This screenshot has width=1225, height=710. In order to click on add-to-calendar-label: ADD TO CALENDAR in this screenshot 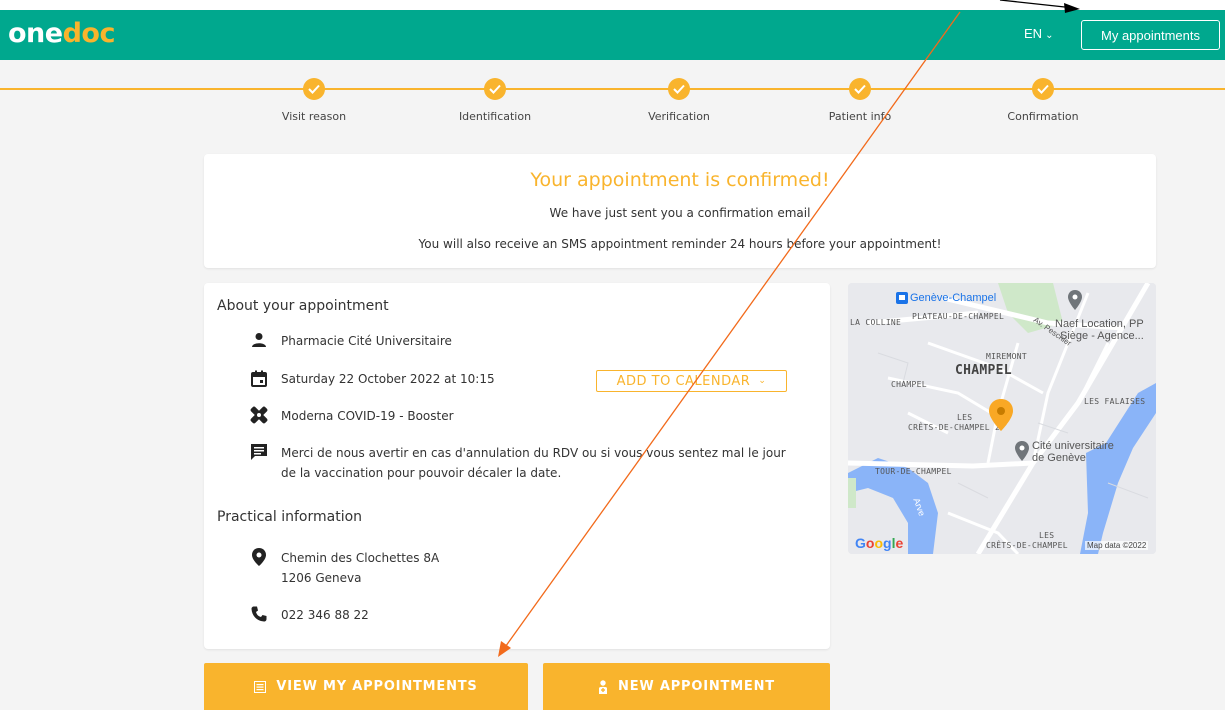, I will do `click(683, 381)`.